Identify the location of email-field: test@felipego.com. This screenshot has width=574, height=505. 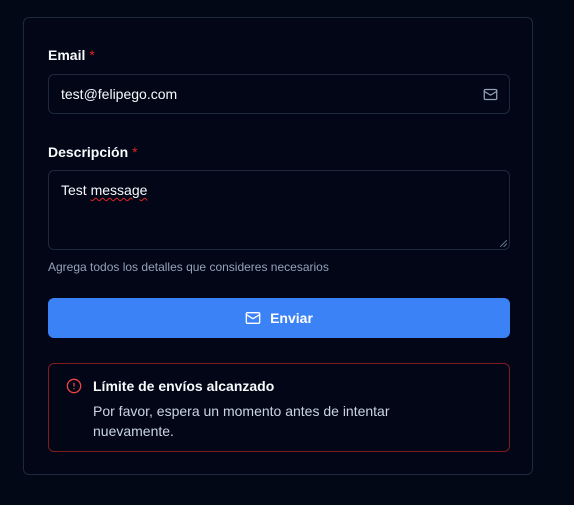
(279, 94).